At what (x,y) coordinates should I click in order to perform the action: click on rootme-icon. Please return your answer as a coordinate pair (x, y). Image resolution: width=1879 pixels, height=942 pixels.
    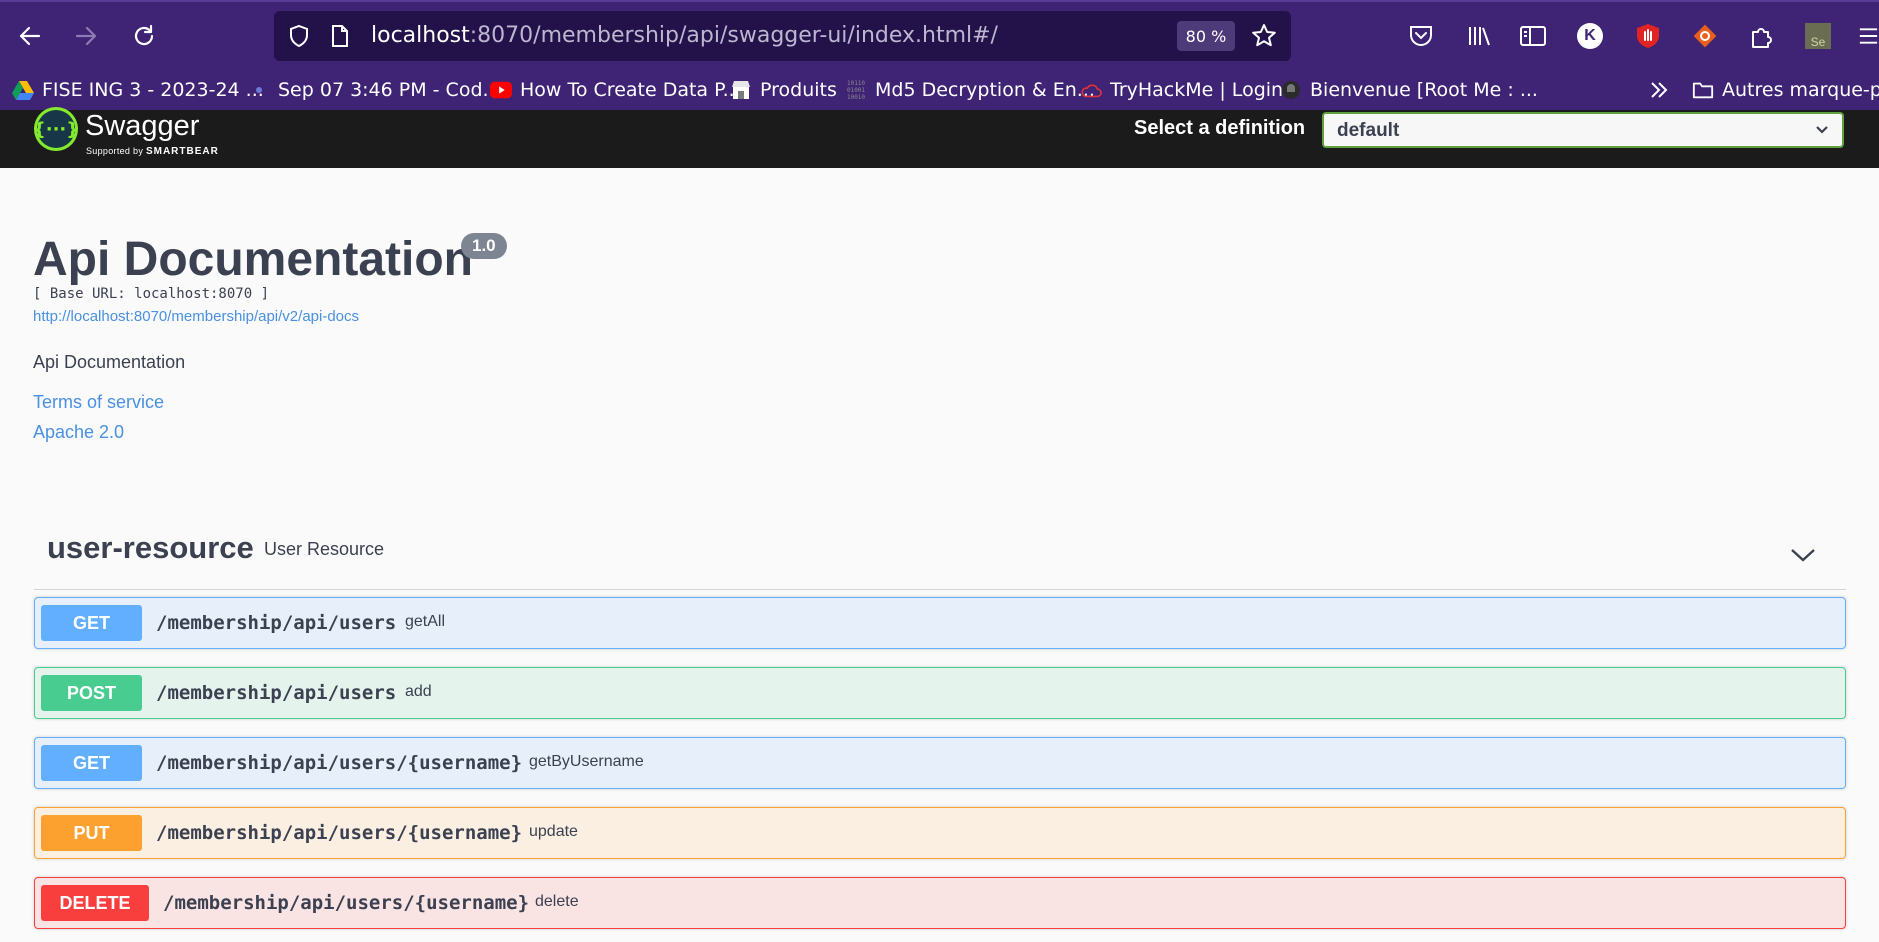
    Looking at the image, I should click on (1291, 90).